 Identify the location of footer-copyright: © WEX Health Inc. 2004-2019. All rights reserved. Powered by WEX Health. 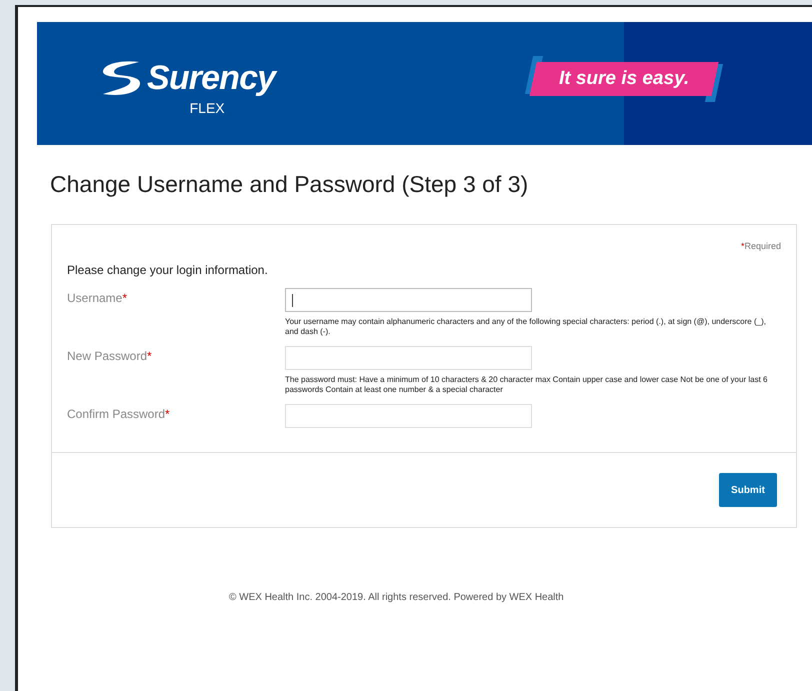
(397, 598).